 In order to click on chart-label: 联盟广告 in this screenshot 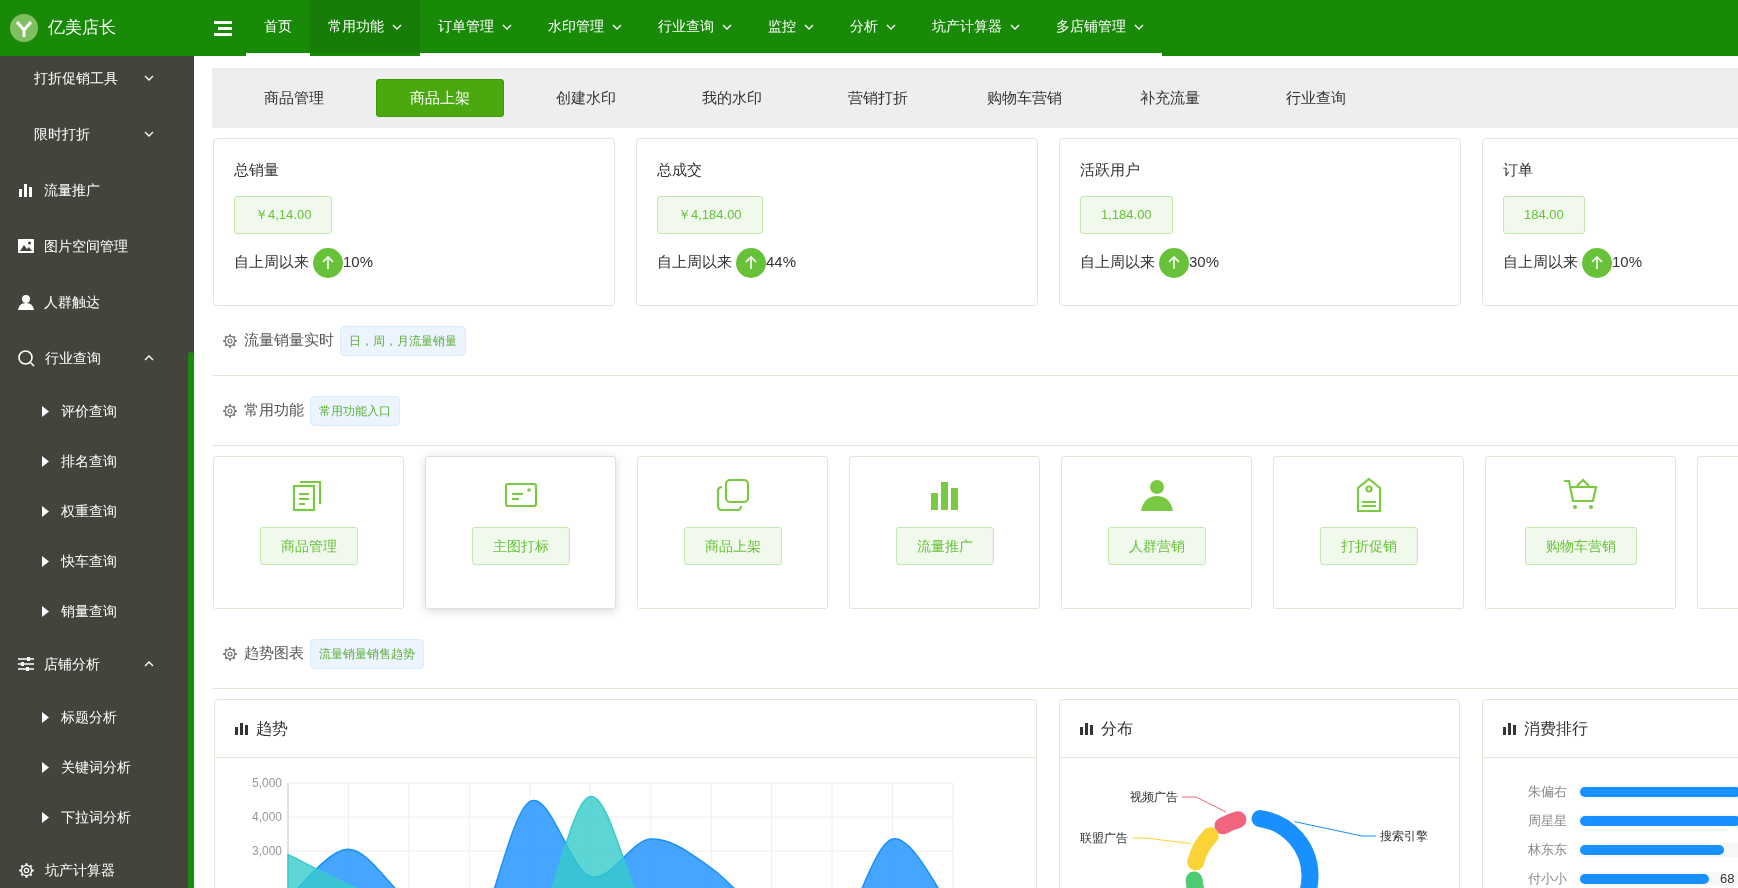, I will do `click(1104, 838)`.